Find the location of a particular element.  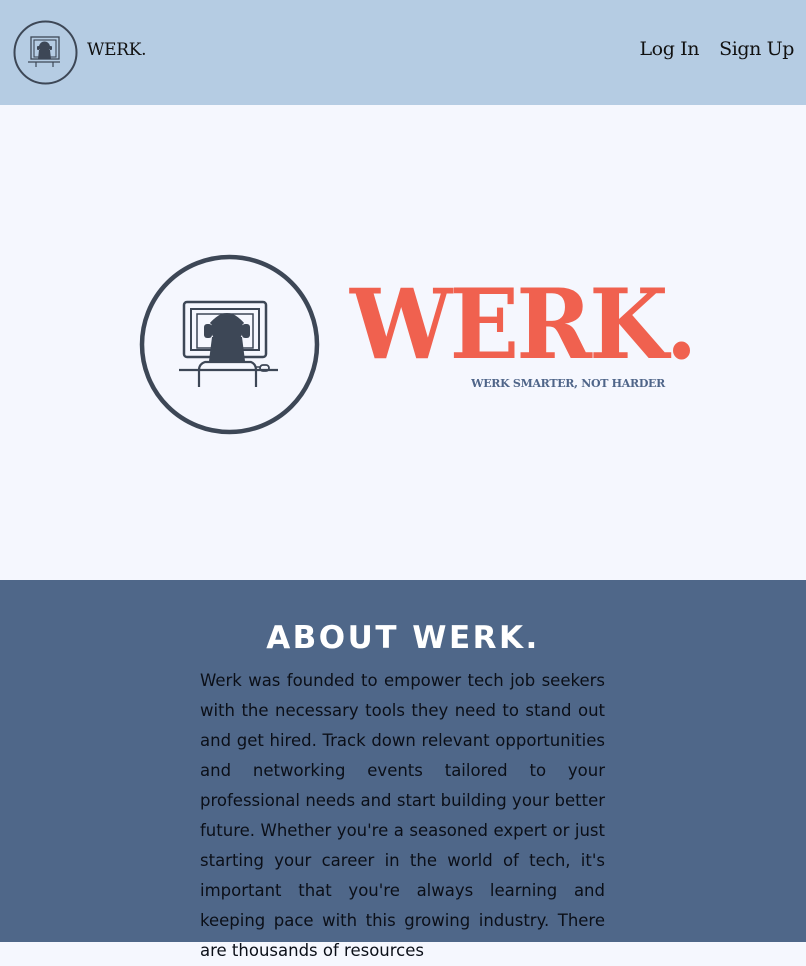

logo-icon is located at coordinates (45, 52).